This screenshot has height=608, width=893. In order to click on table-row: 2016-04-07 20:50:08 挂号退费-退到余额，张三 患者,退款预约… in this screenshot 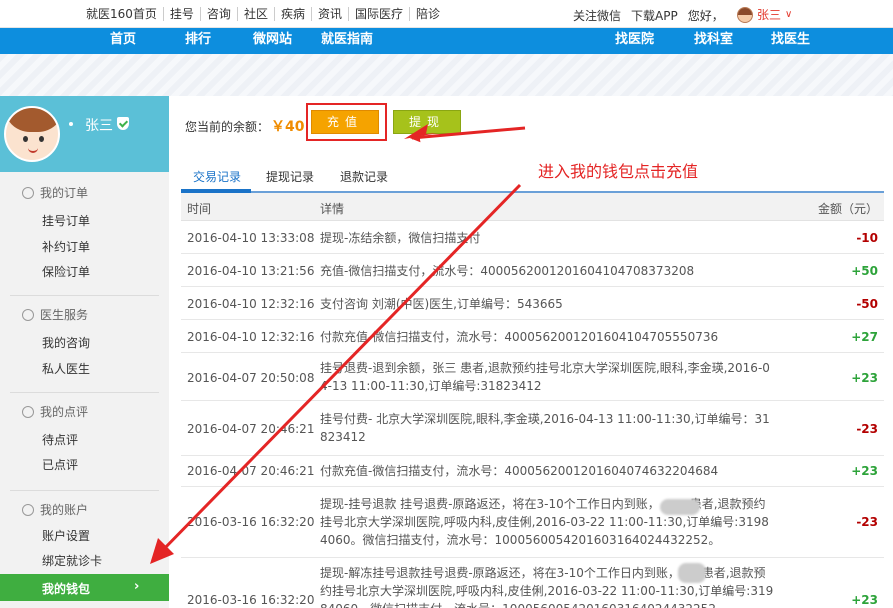, I will do `click(532, 377)`.